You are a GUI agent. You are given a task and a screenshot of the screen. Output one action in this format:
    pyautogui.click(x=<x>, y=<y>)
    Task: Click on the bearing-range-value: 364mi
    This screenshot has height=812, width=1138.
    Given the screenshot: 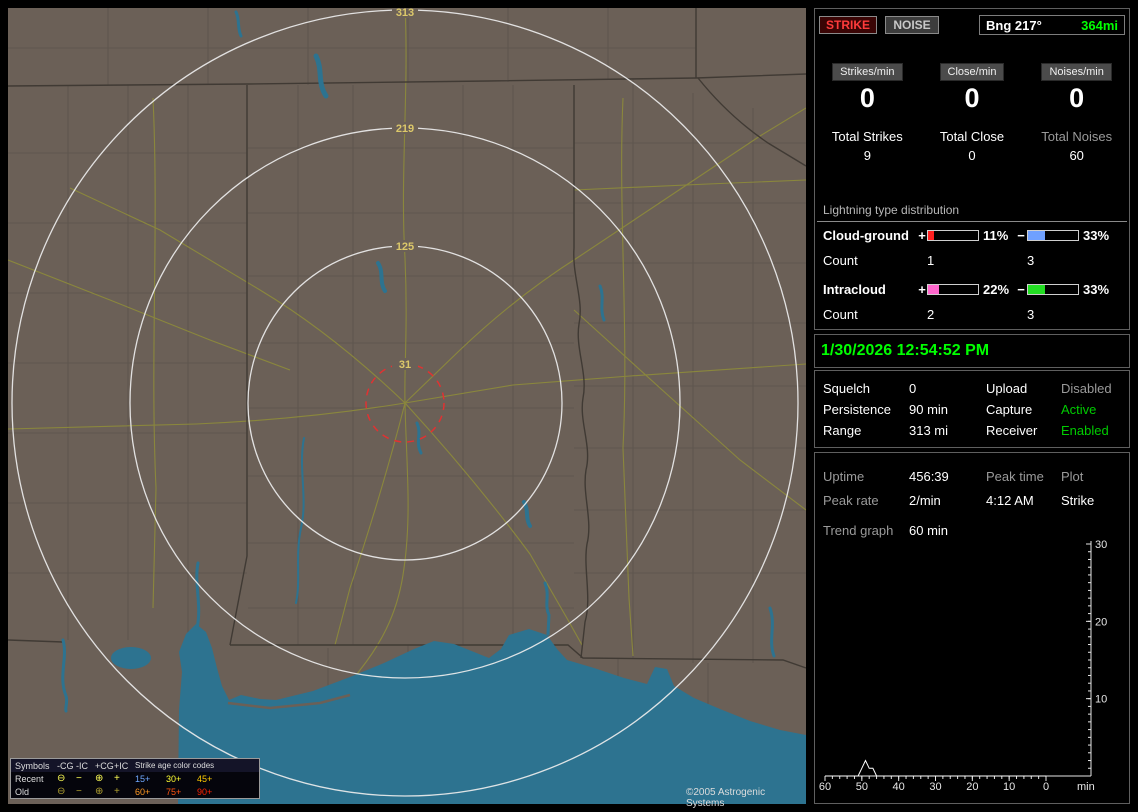 What is the action you would take?
    pyautogui.click(x=1099, y=25)
    